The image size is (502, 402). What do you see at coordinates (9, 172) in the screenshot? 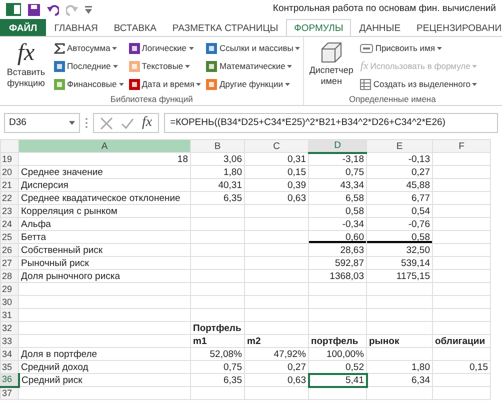
I see `row-header: 20` at bounding box center [9, 172].